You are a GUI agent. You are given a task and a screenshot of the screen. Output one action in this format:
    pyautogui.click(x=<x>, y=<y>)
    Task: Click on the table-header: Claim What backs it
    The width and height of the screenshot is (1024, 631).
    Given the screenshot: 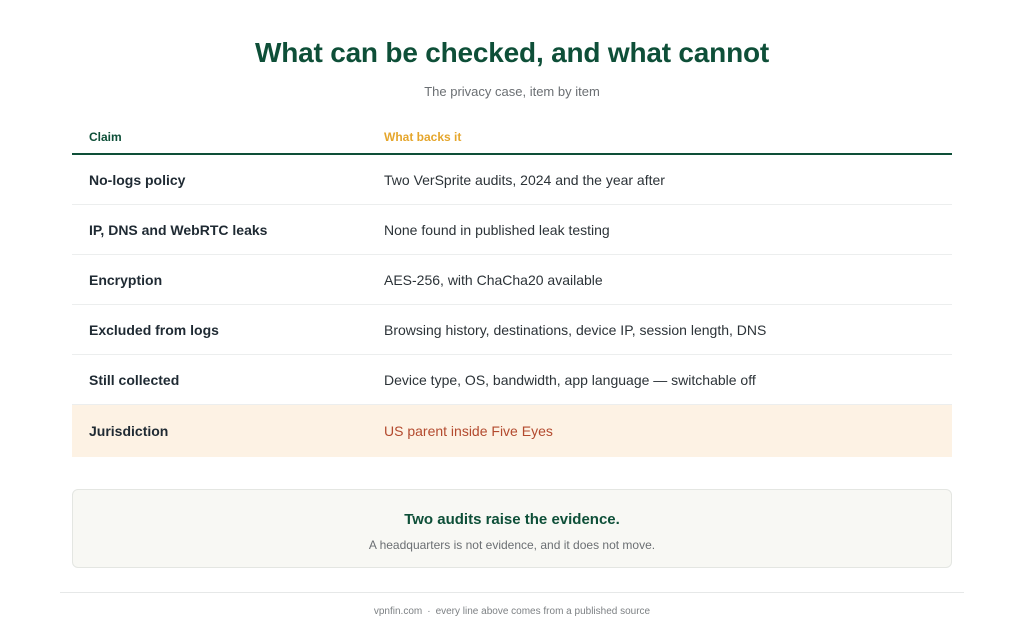 What is the action you would take?
    pyautogui.click(x=512, y=137)
    